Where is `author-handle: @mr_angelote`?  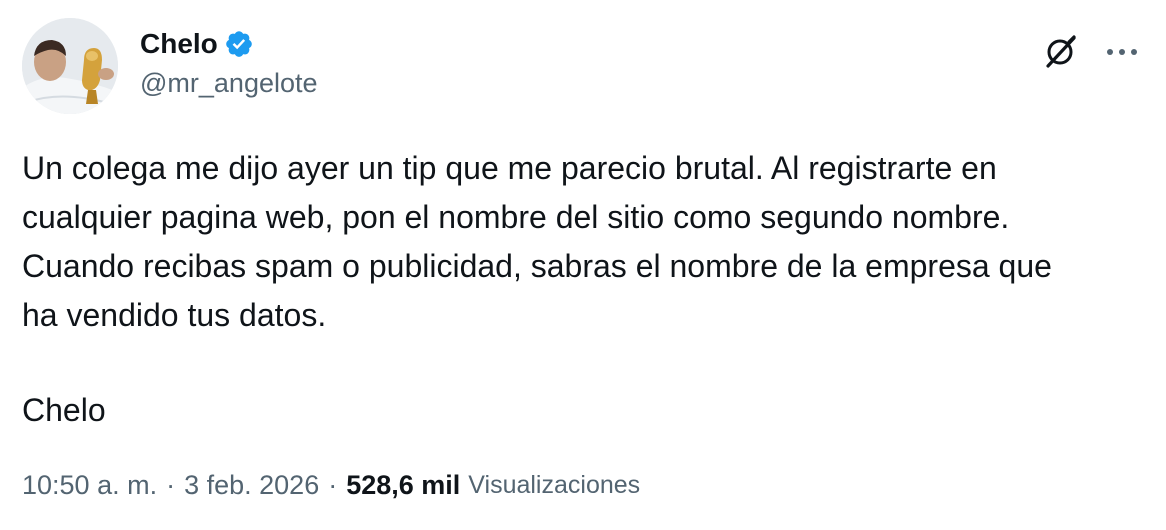
author-handle: @mr_angelote is located at coordinates (229, 83).